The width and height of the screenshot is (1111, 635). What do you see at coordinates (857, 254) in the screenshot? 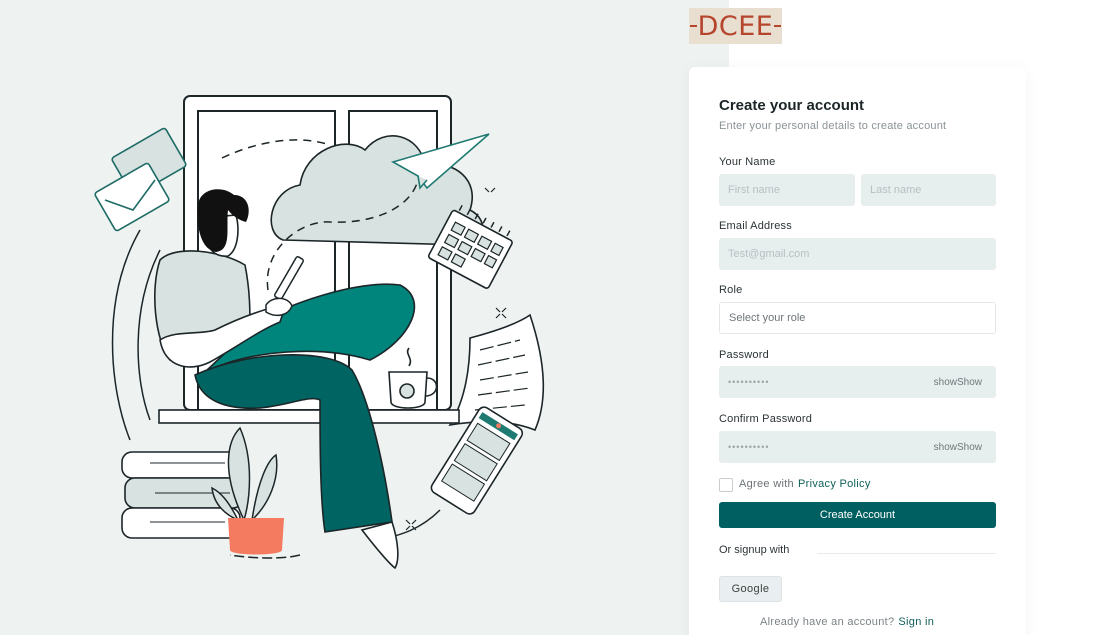
I see `email-input: Test@gmail.com` at bounding box center [857, 254].